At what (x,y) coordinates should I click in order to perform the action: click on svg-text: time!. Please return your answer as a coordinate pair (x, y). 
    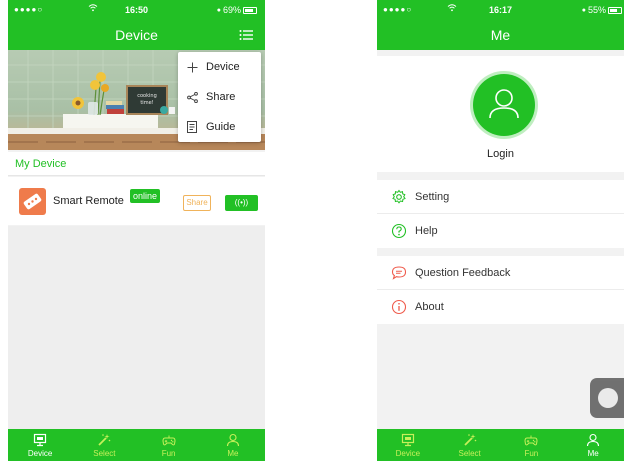
    Looking at the image, I should click on (146, 103).